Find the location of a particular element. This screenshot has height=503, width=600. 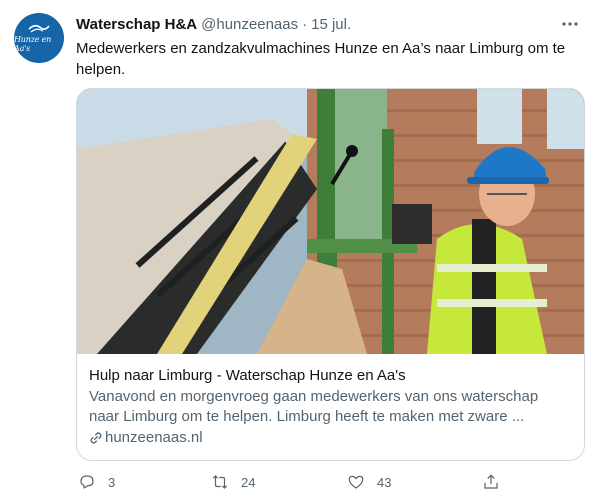

card-domain-text: hunzeenaas.nl is located at coordinates (154, 437).